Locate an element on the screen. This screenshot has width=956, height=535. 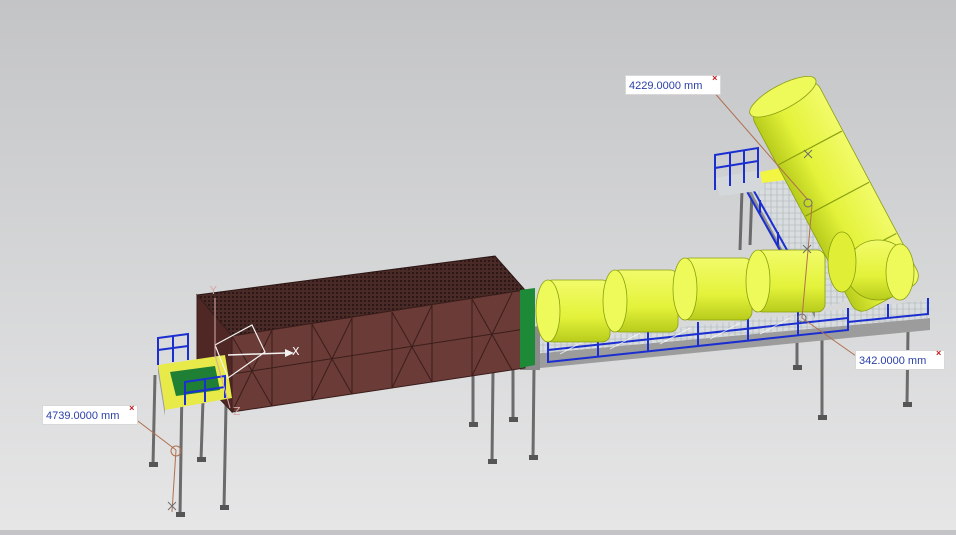
dimension-label-left: 4739.0000 mm × is located at coordinates (90, 413).